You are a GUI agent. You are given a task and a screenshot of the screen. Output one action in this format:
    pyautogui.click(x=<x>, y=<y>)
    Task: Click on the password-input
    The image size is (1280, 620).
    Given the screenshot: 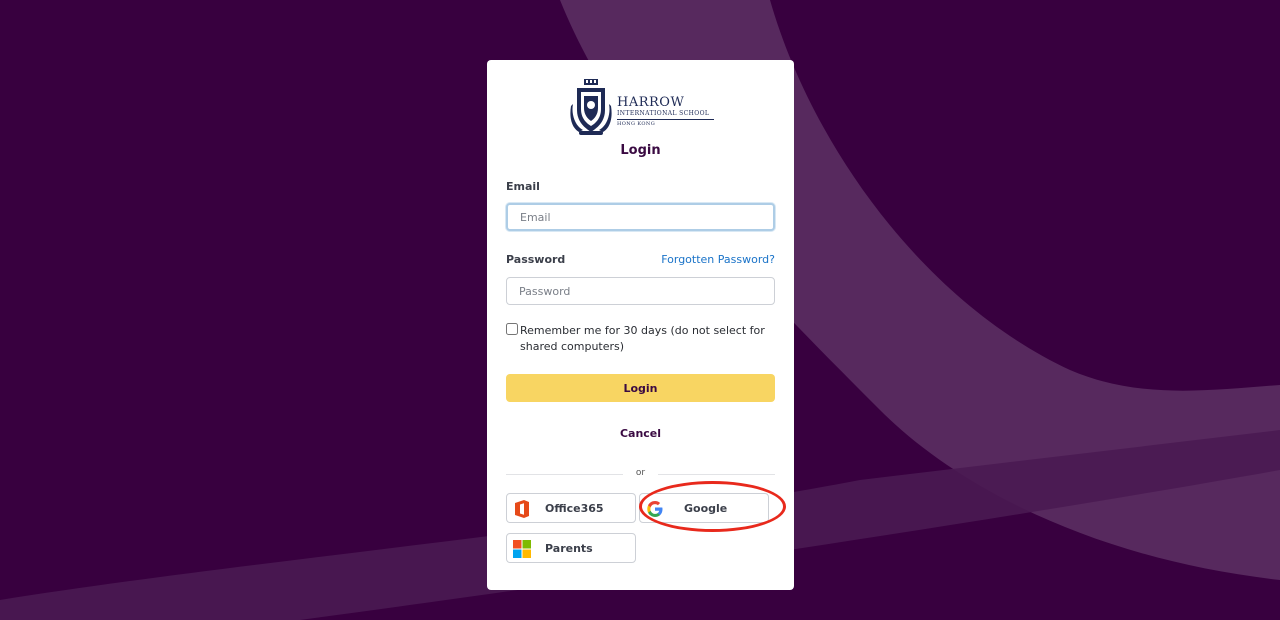 What is the action you would take?
    pyautogui.click(x=640, y=291)
    